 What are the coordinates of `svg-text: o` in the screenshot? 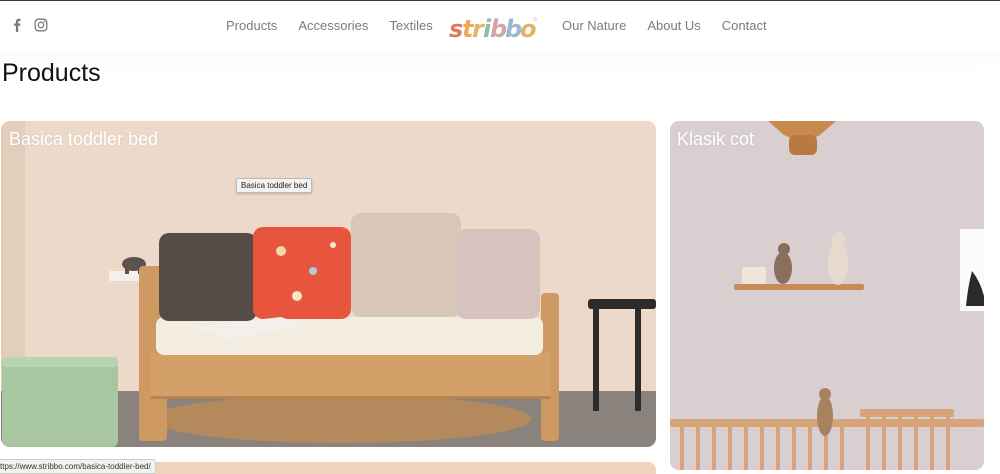 It's located at (528, 29).